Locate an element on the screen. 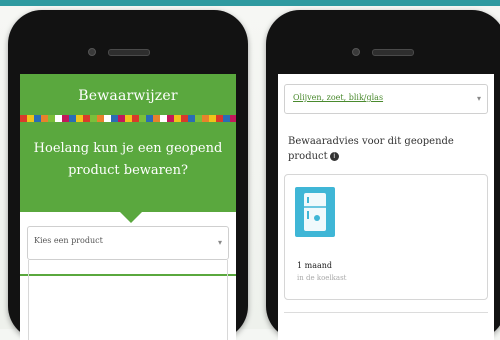  banner-pointer is located at coordinates (131, 216).